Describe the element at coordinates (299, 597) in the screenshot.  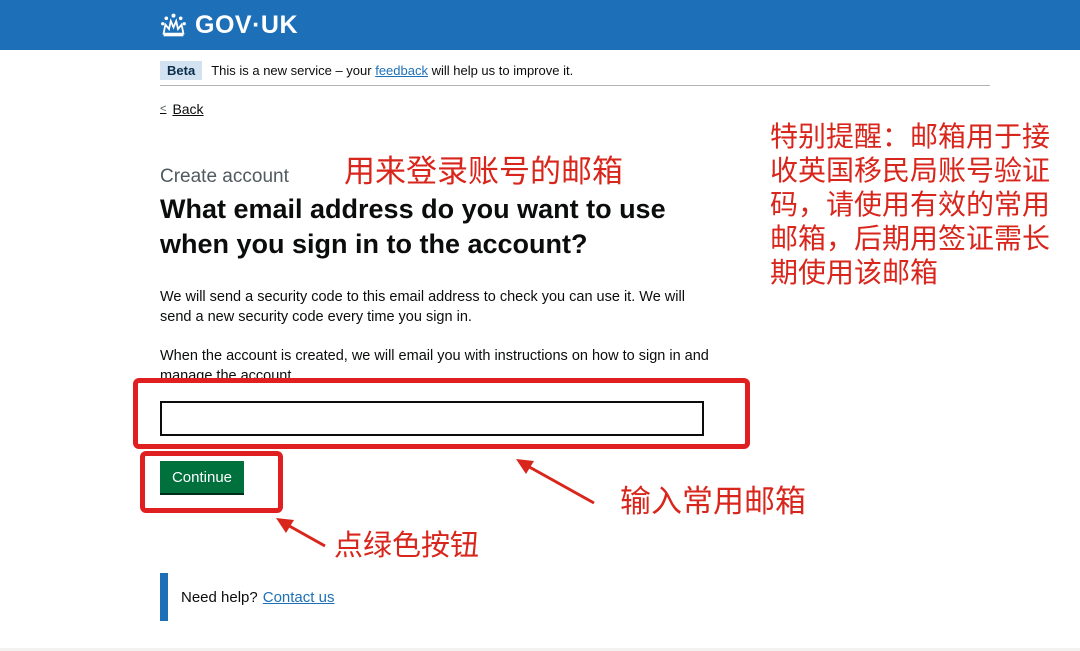
I see `contact-us-link: Contact us` at that location.